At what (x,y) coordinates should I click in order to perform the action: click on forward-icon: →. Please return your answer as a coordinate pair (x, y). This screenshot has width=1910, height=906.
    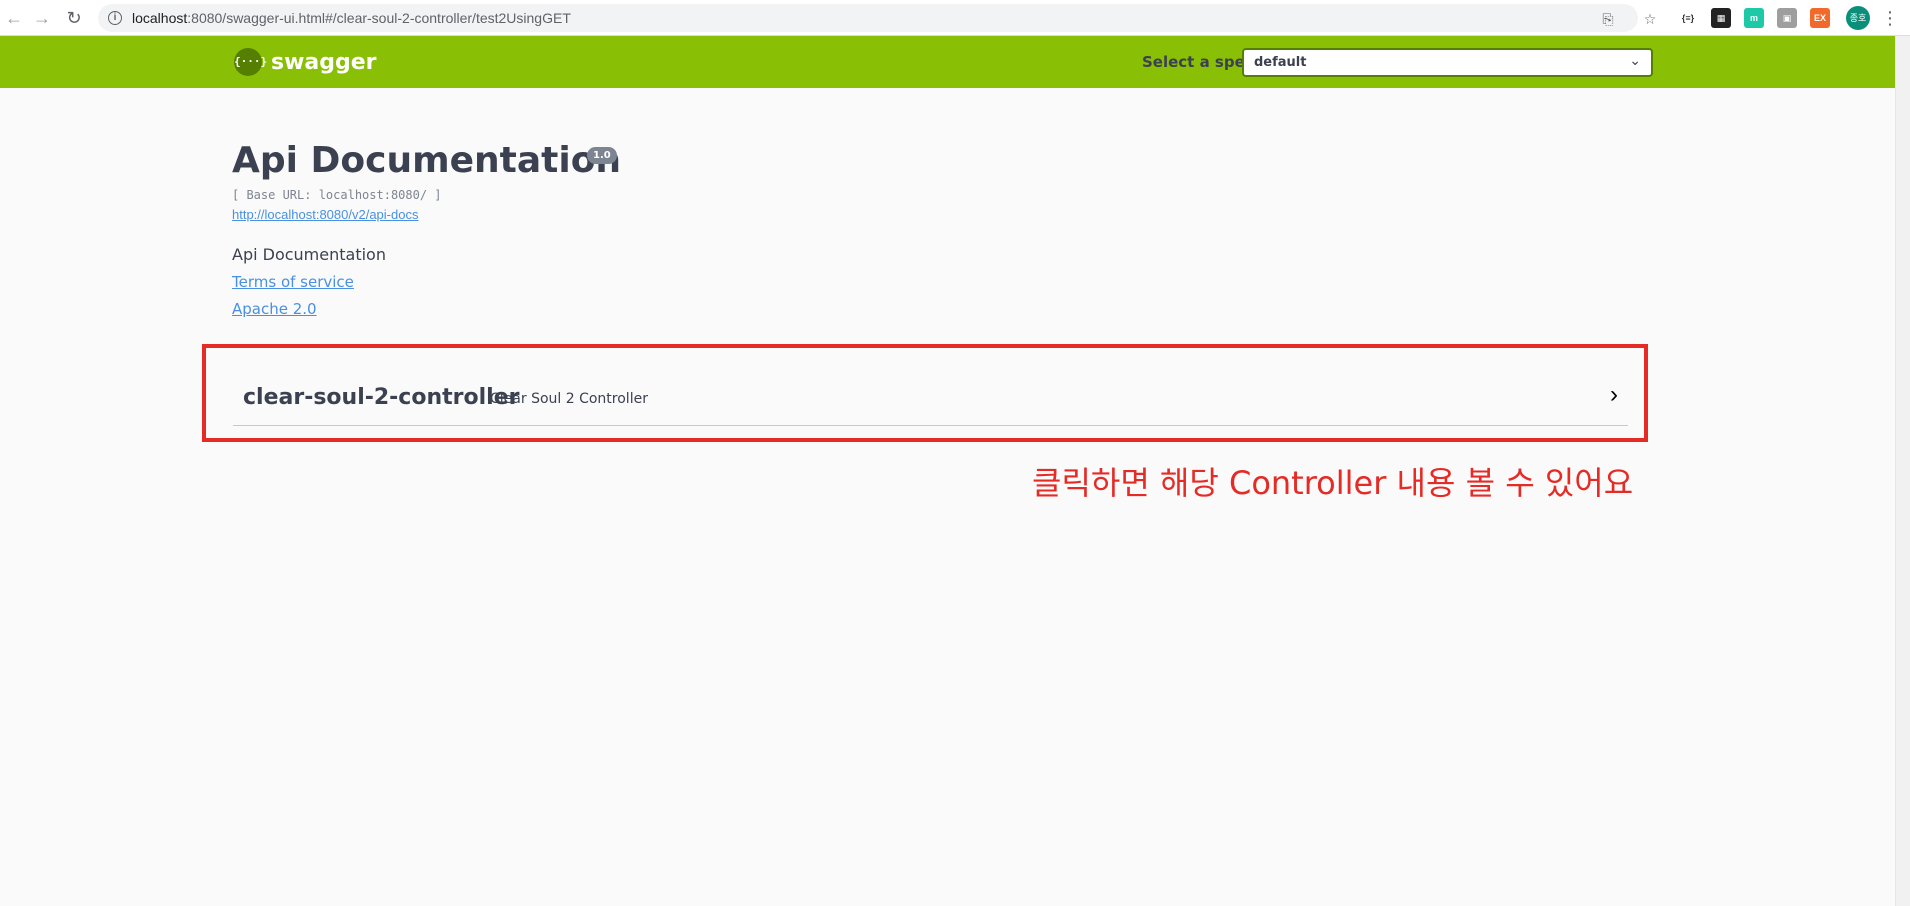
    Looking at the image, I should click on (42, 18).